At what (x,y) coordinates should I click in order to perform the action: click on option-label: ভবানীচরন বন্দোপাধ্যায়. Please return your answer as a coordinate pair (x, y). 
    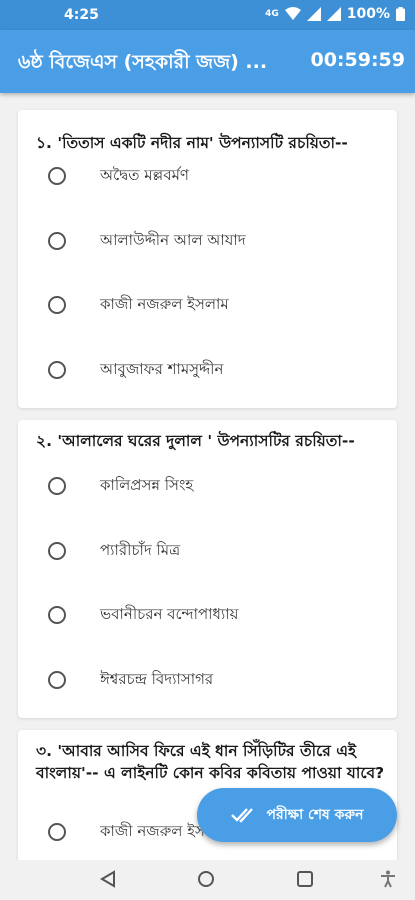
    Looking at the image, I should click on (169, 613).